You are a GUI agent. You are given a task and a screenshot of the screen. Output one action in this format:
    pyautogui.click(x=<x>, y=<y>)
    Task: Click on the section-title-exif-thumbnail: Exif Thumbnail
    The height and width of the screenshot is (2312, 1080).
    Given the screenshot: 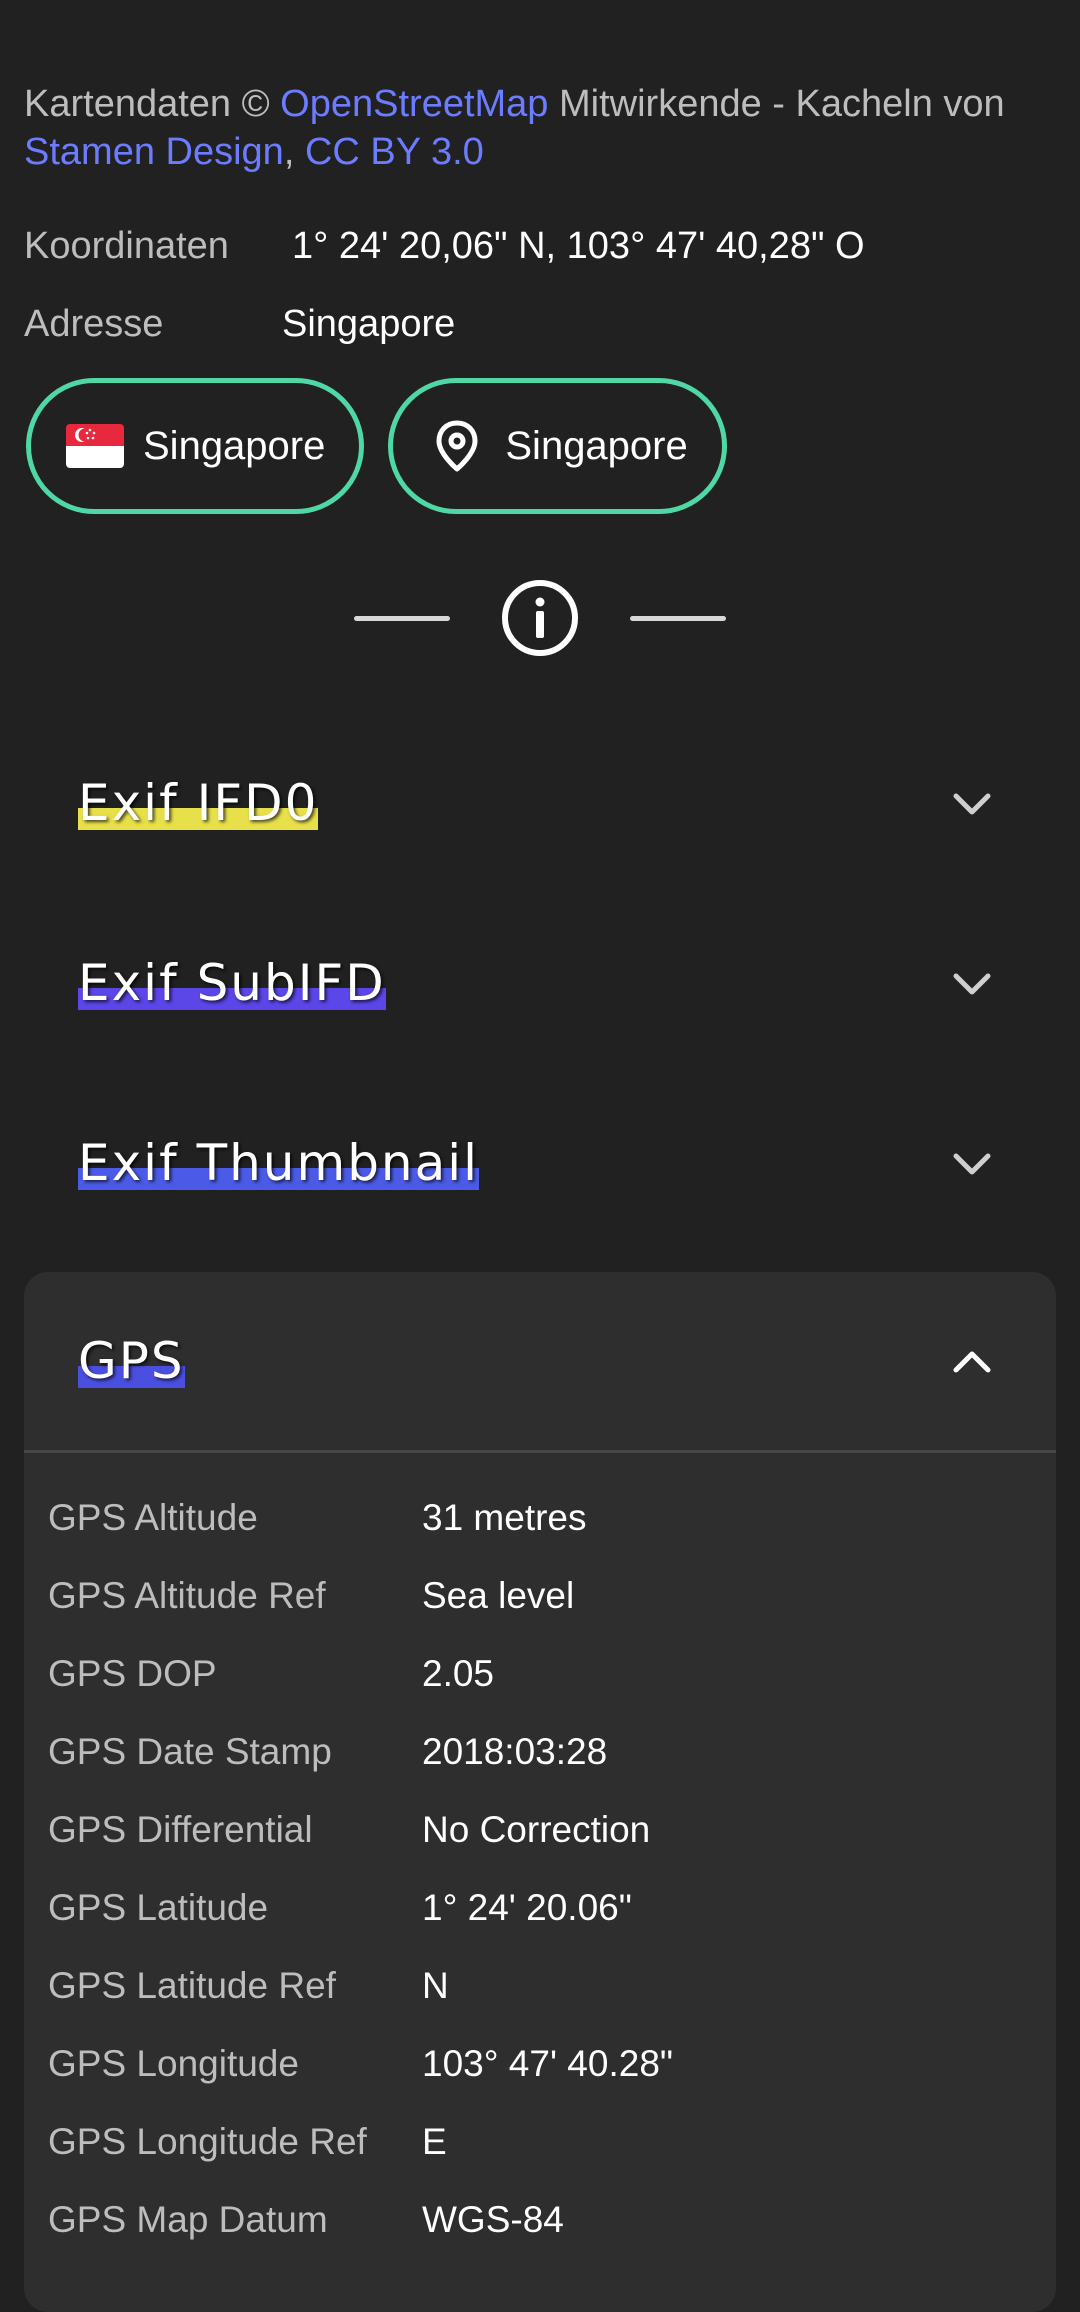 What is the action you would take?
    pyautogui.click(x=279, y=1163)
    